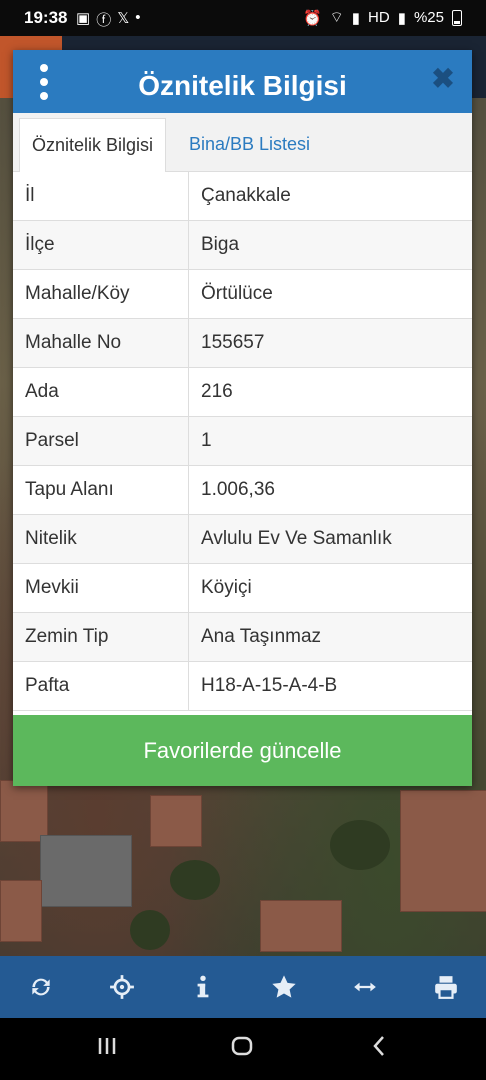  What do you see at coordinates (104, 20) in the screenshot?
I see `facebook-icon: ⓕ` at bounding box center [104, 20].